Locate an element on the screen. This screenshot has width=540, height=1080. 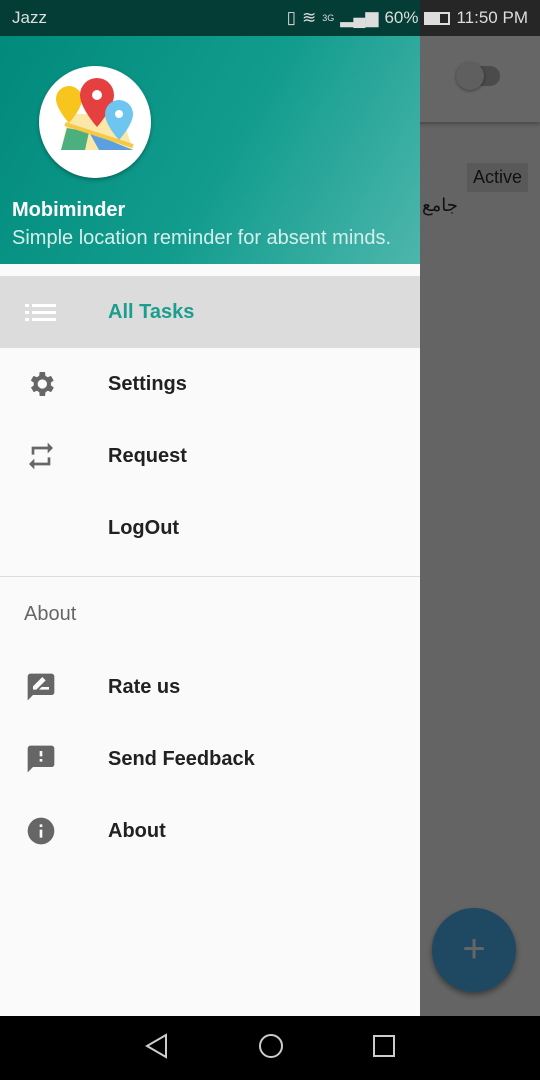
menu-item-label: Request is located at coordinates (147, 455).